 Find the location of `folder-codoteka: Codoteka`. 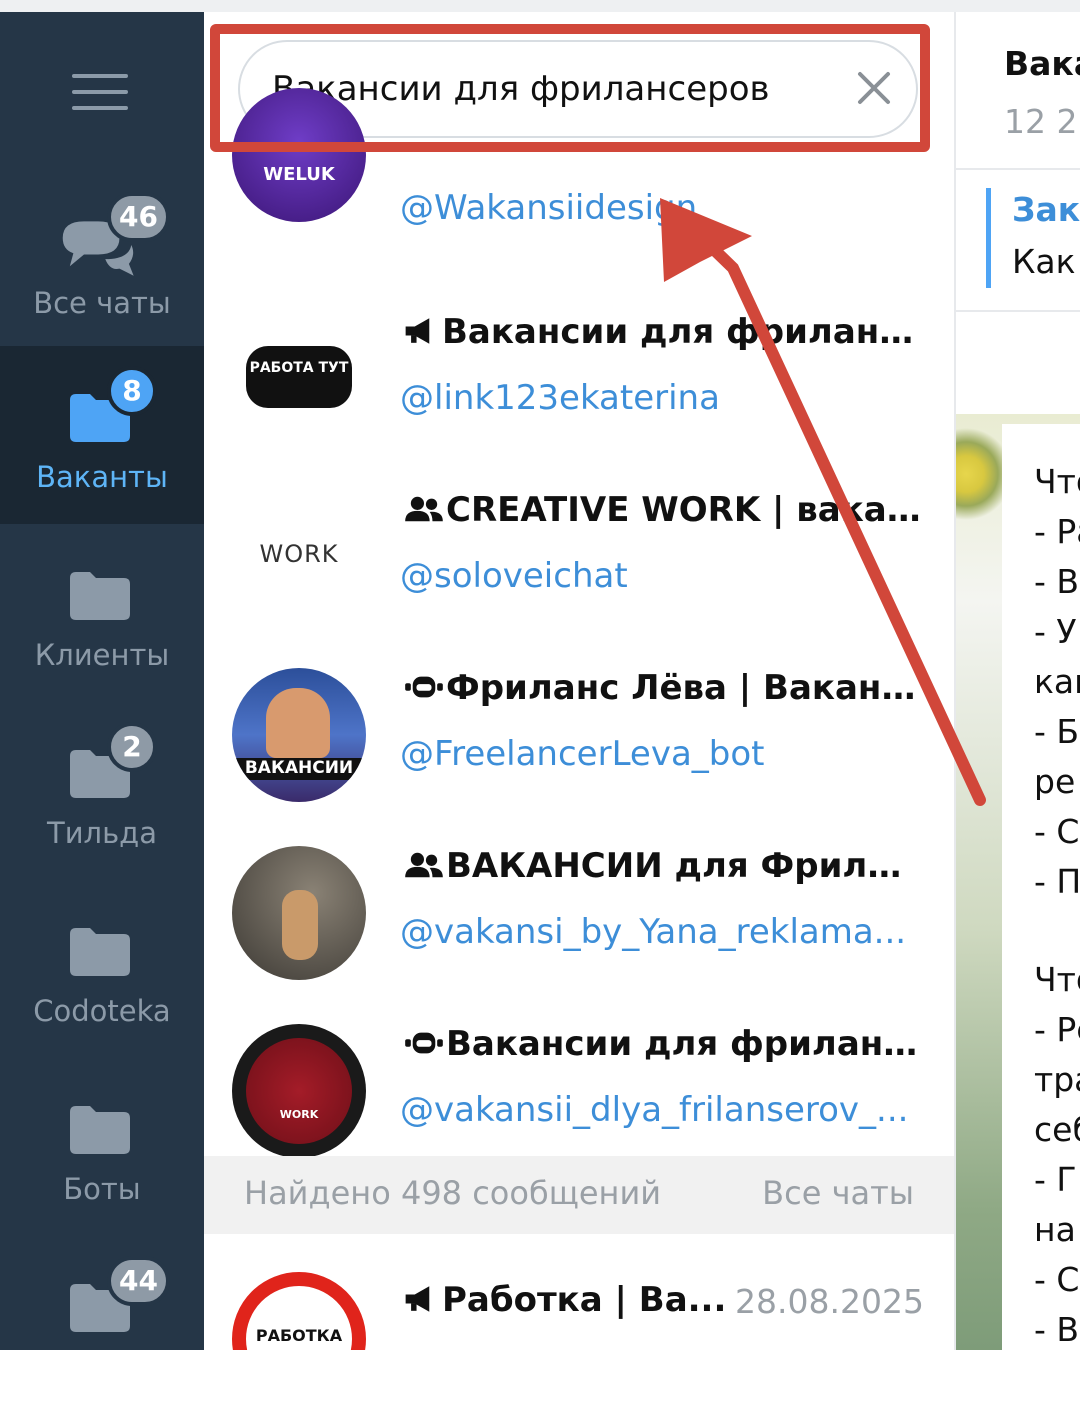

folder-codoteka: Codoteka is located at coordinates (102, 969).